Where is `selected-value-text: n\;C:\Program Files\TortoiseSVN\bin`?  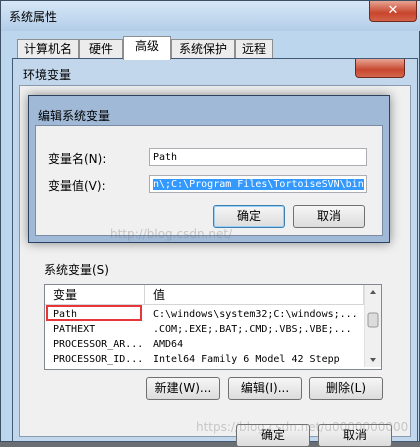
selected-value-text: n\;C:\Program Files\TortoiseSVN\bin is located at coordinates (258, 184).